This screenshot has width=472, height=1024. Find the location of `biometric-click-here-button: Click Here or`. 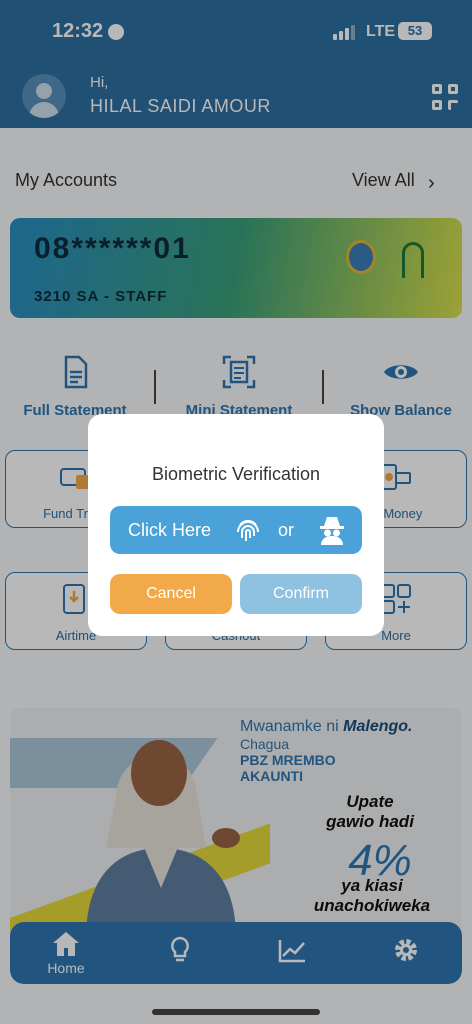

biometric-click-here-button: Click Here or is located at coordinates (236, 530).